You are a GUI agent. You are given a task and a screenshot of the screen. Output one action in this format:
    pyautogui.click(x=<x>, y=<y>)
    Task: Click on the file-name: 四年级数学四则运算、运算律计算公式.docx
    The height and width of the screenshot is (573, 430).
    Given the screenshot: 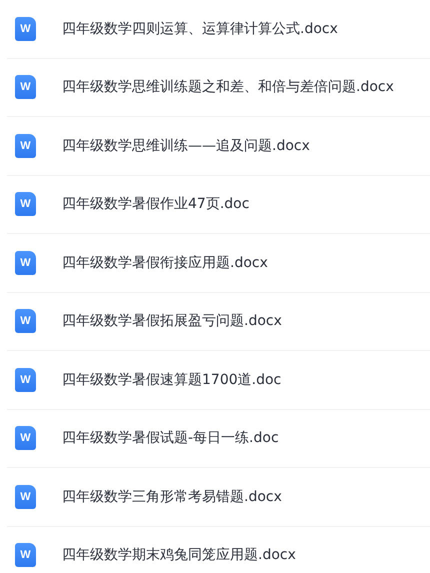 What is the action you would take?
    pyautogui.click(x=200, y=29)
    